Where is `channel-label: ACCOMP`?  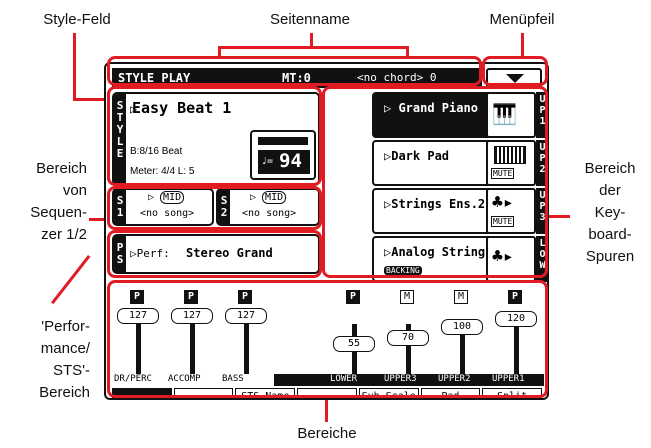
channel-label: ACCOMP is located at coordinates (184, 379).